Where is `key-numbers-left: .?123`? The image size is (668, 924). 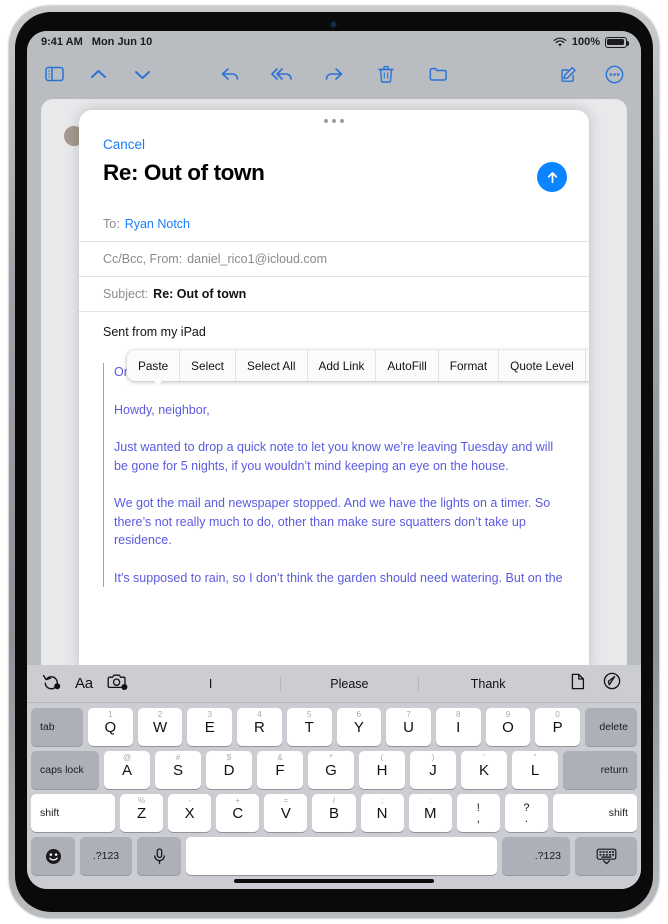
key-numbers-left: .?123 is located at coordinates (106, 856).